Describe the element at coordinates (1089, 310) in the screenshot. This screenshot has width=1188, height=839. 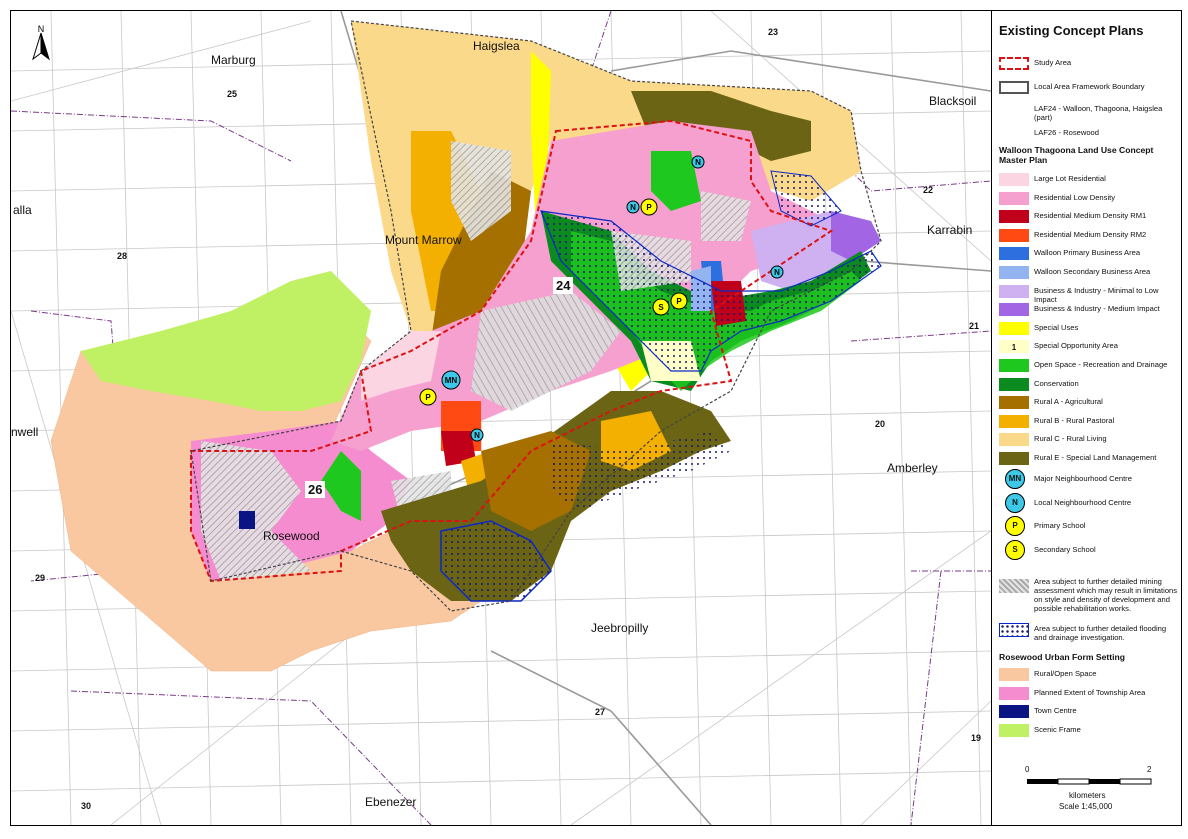
I see `legend-landuse-item: Business & Industry - Medium Impact` at that location.